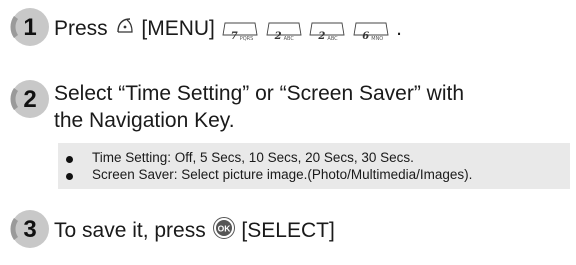 The width and height of the screenshot is (576, 265). Describe the element at coordinates (81, 28) in the screenshot. I see `step-1-prefix: Press` at that location.